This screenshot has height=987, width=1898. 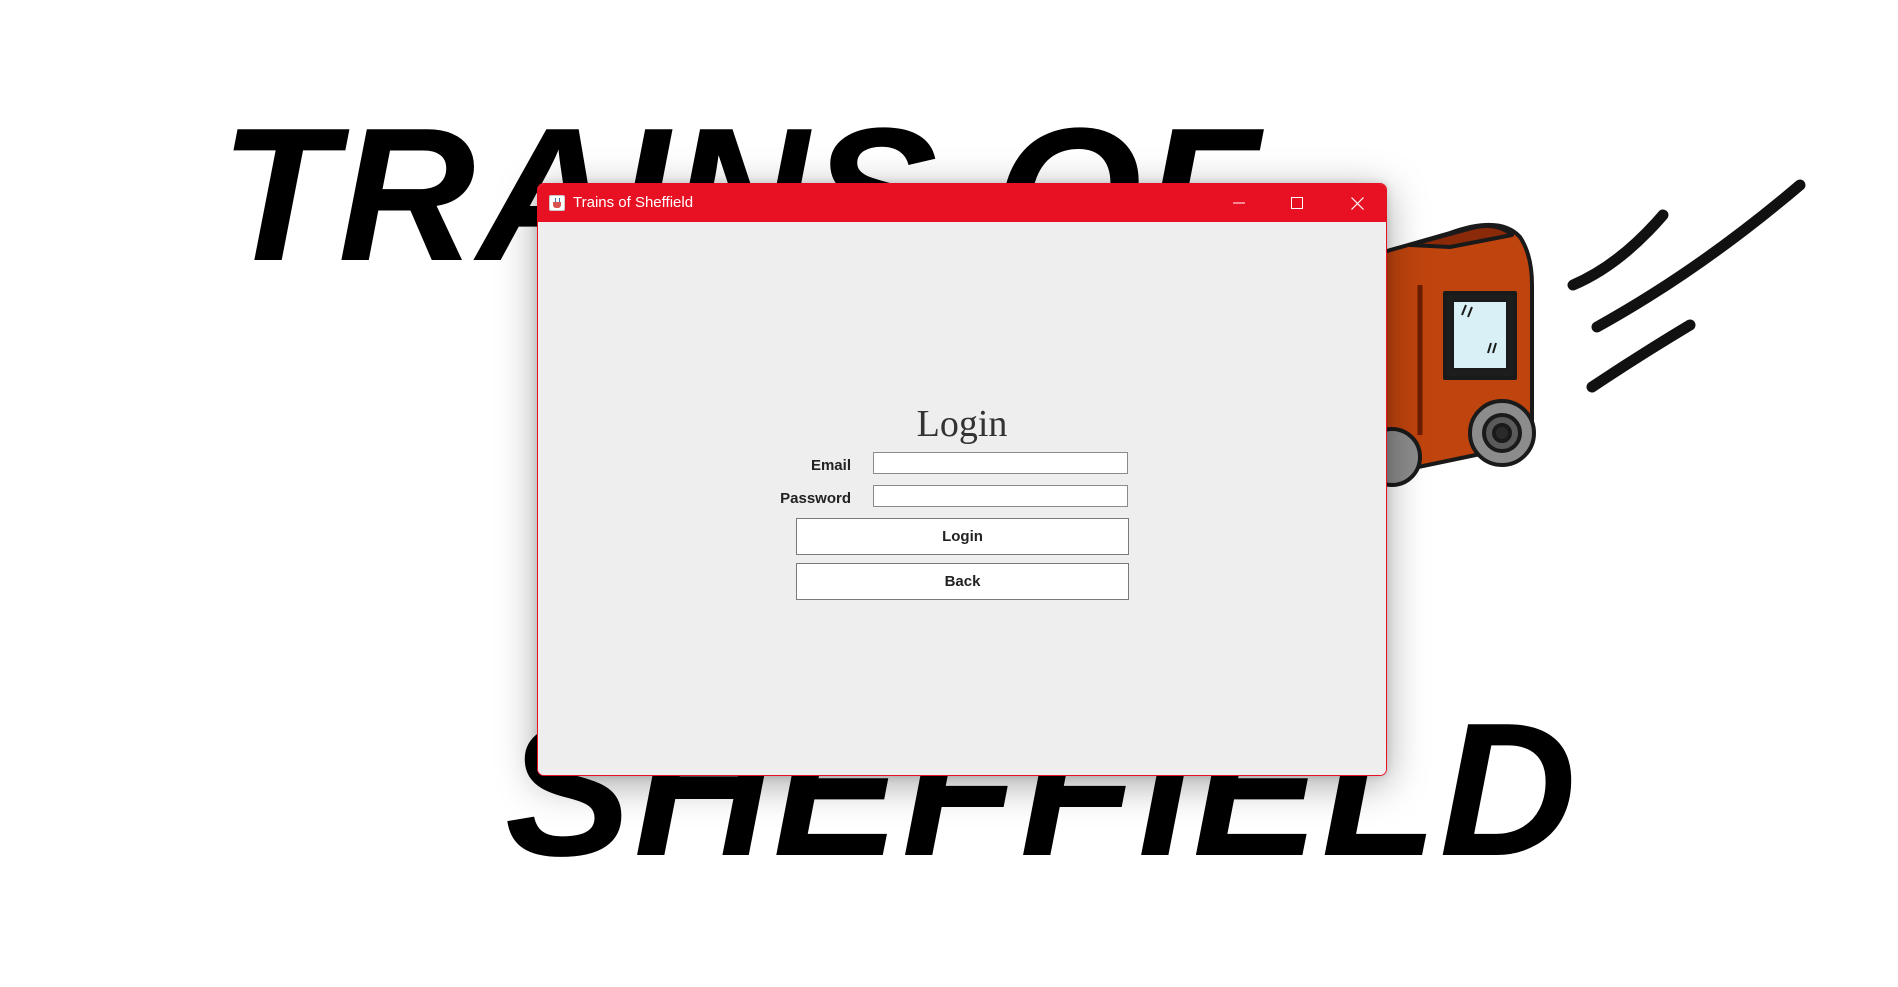 What do you see at coordinates (557, 203) in the screenshot?
I see `java-cup-icon` at bounding box center [557, 203].